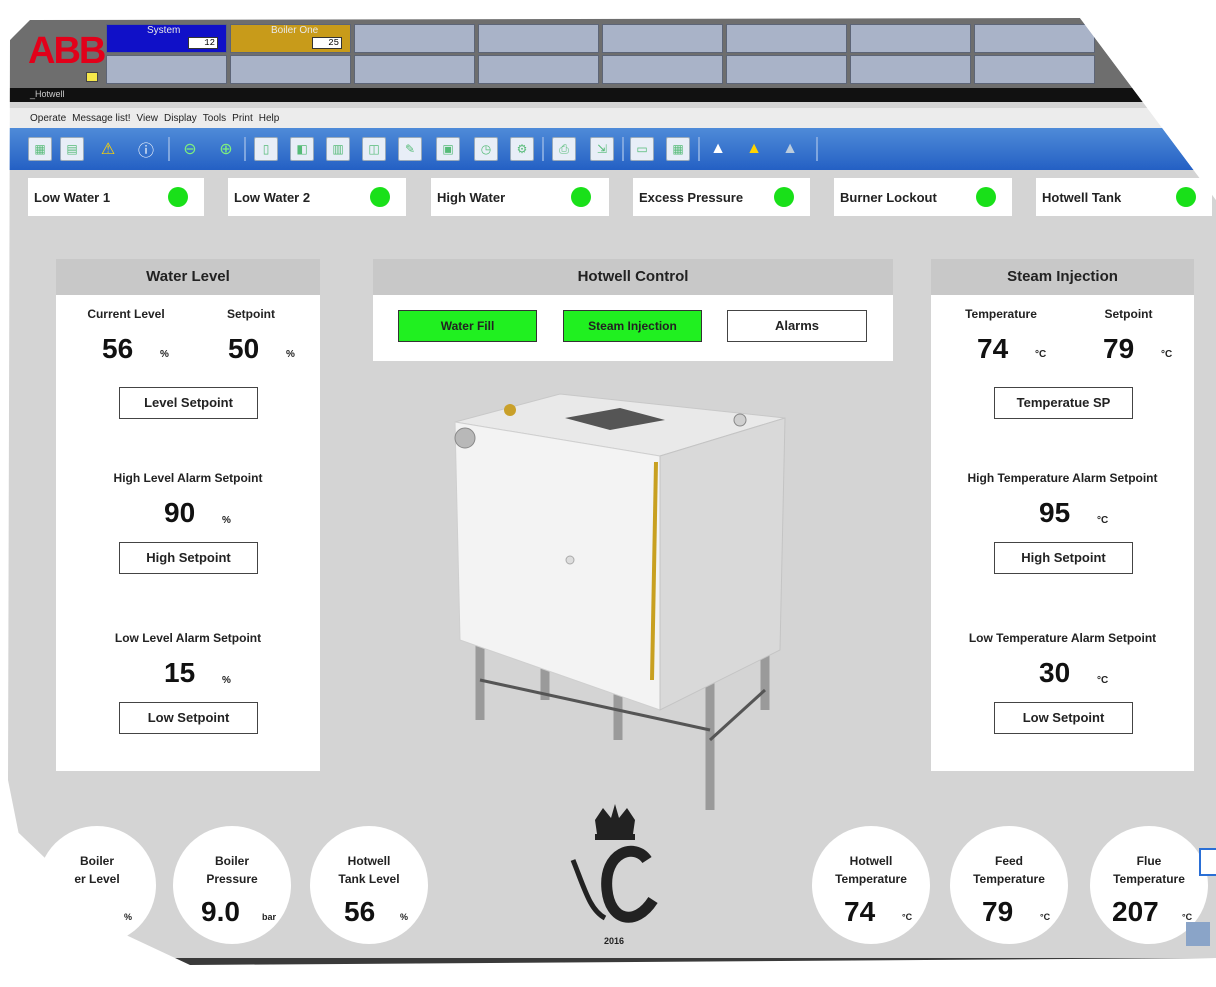  I want to click on panel-title: Steam Injection, so click(1062, 277).